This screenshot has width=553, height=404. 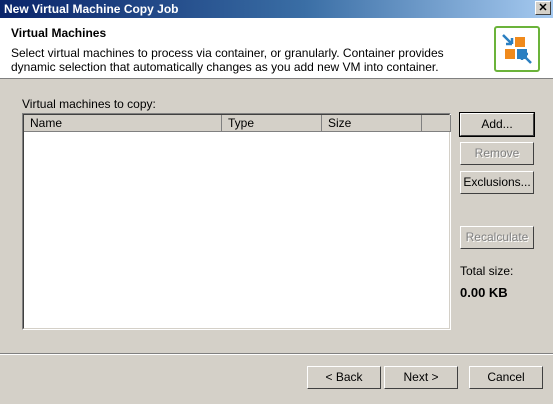 What do you see at coordinates (436, 123) in the screenshot?
I see `column-header-filler` at bounding box center [436, 123].